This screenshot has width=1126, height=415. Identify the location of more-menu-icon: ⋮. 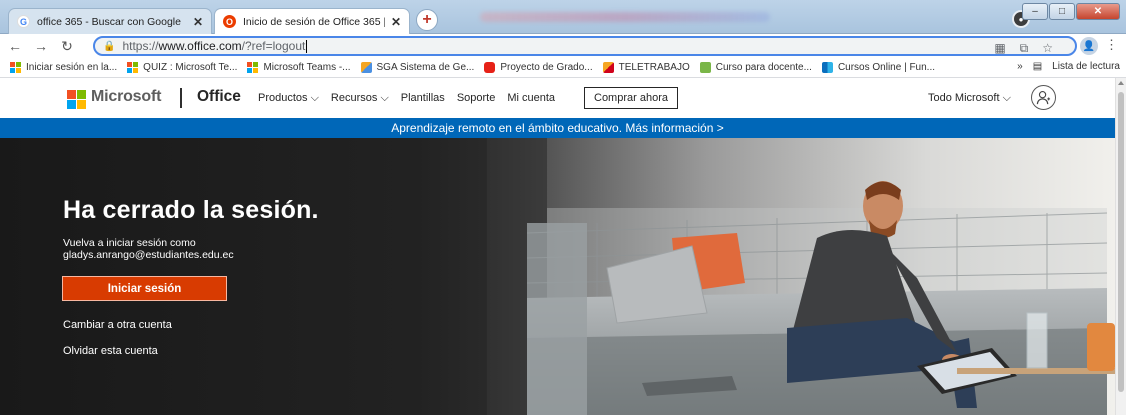
(1111, 45).